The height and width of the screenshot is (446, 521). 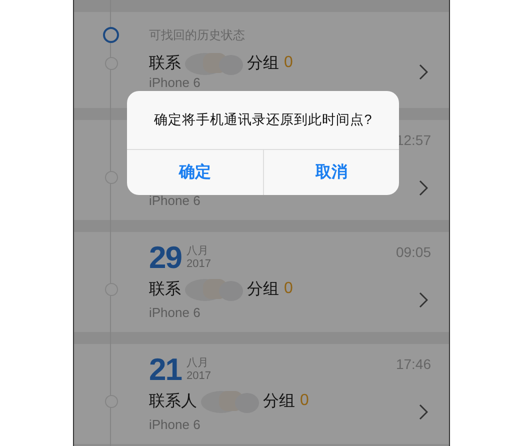 What do you see at coordinates (194, 172) in the screenshot?
I see `confirm-button: 确定` at bounding box center [194, 172].